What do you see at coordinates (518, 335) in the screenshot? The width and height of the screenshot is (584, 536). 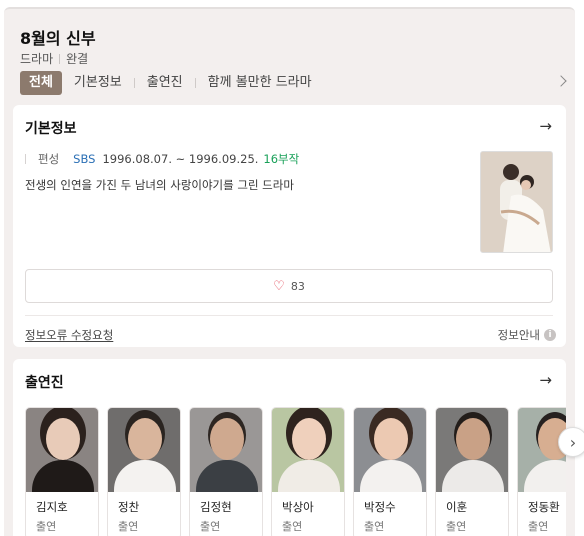 I see `info-guide-label: 정보안내` at bounding box center [518, 335].